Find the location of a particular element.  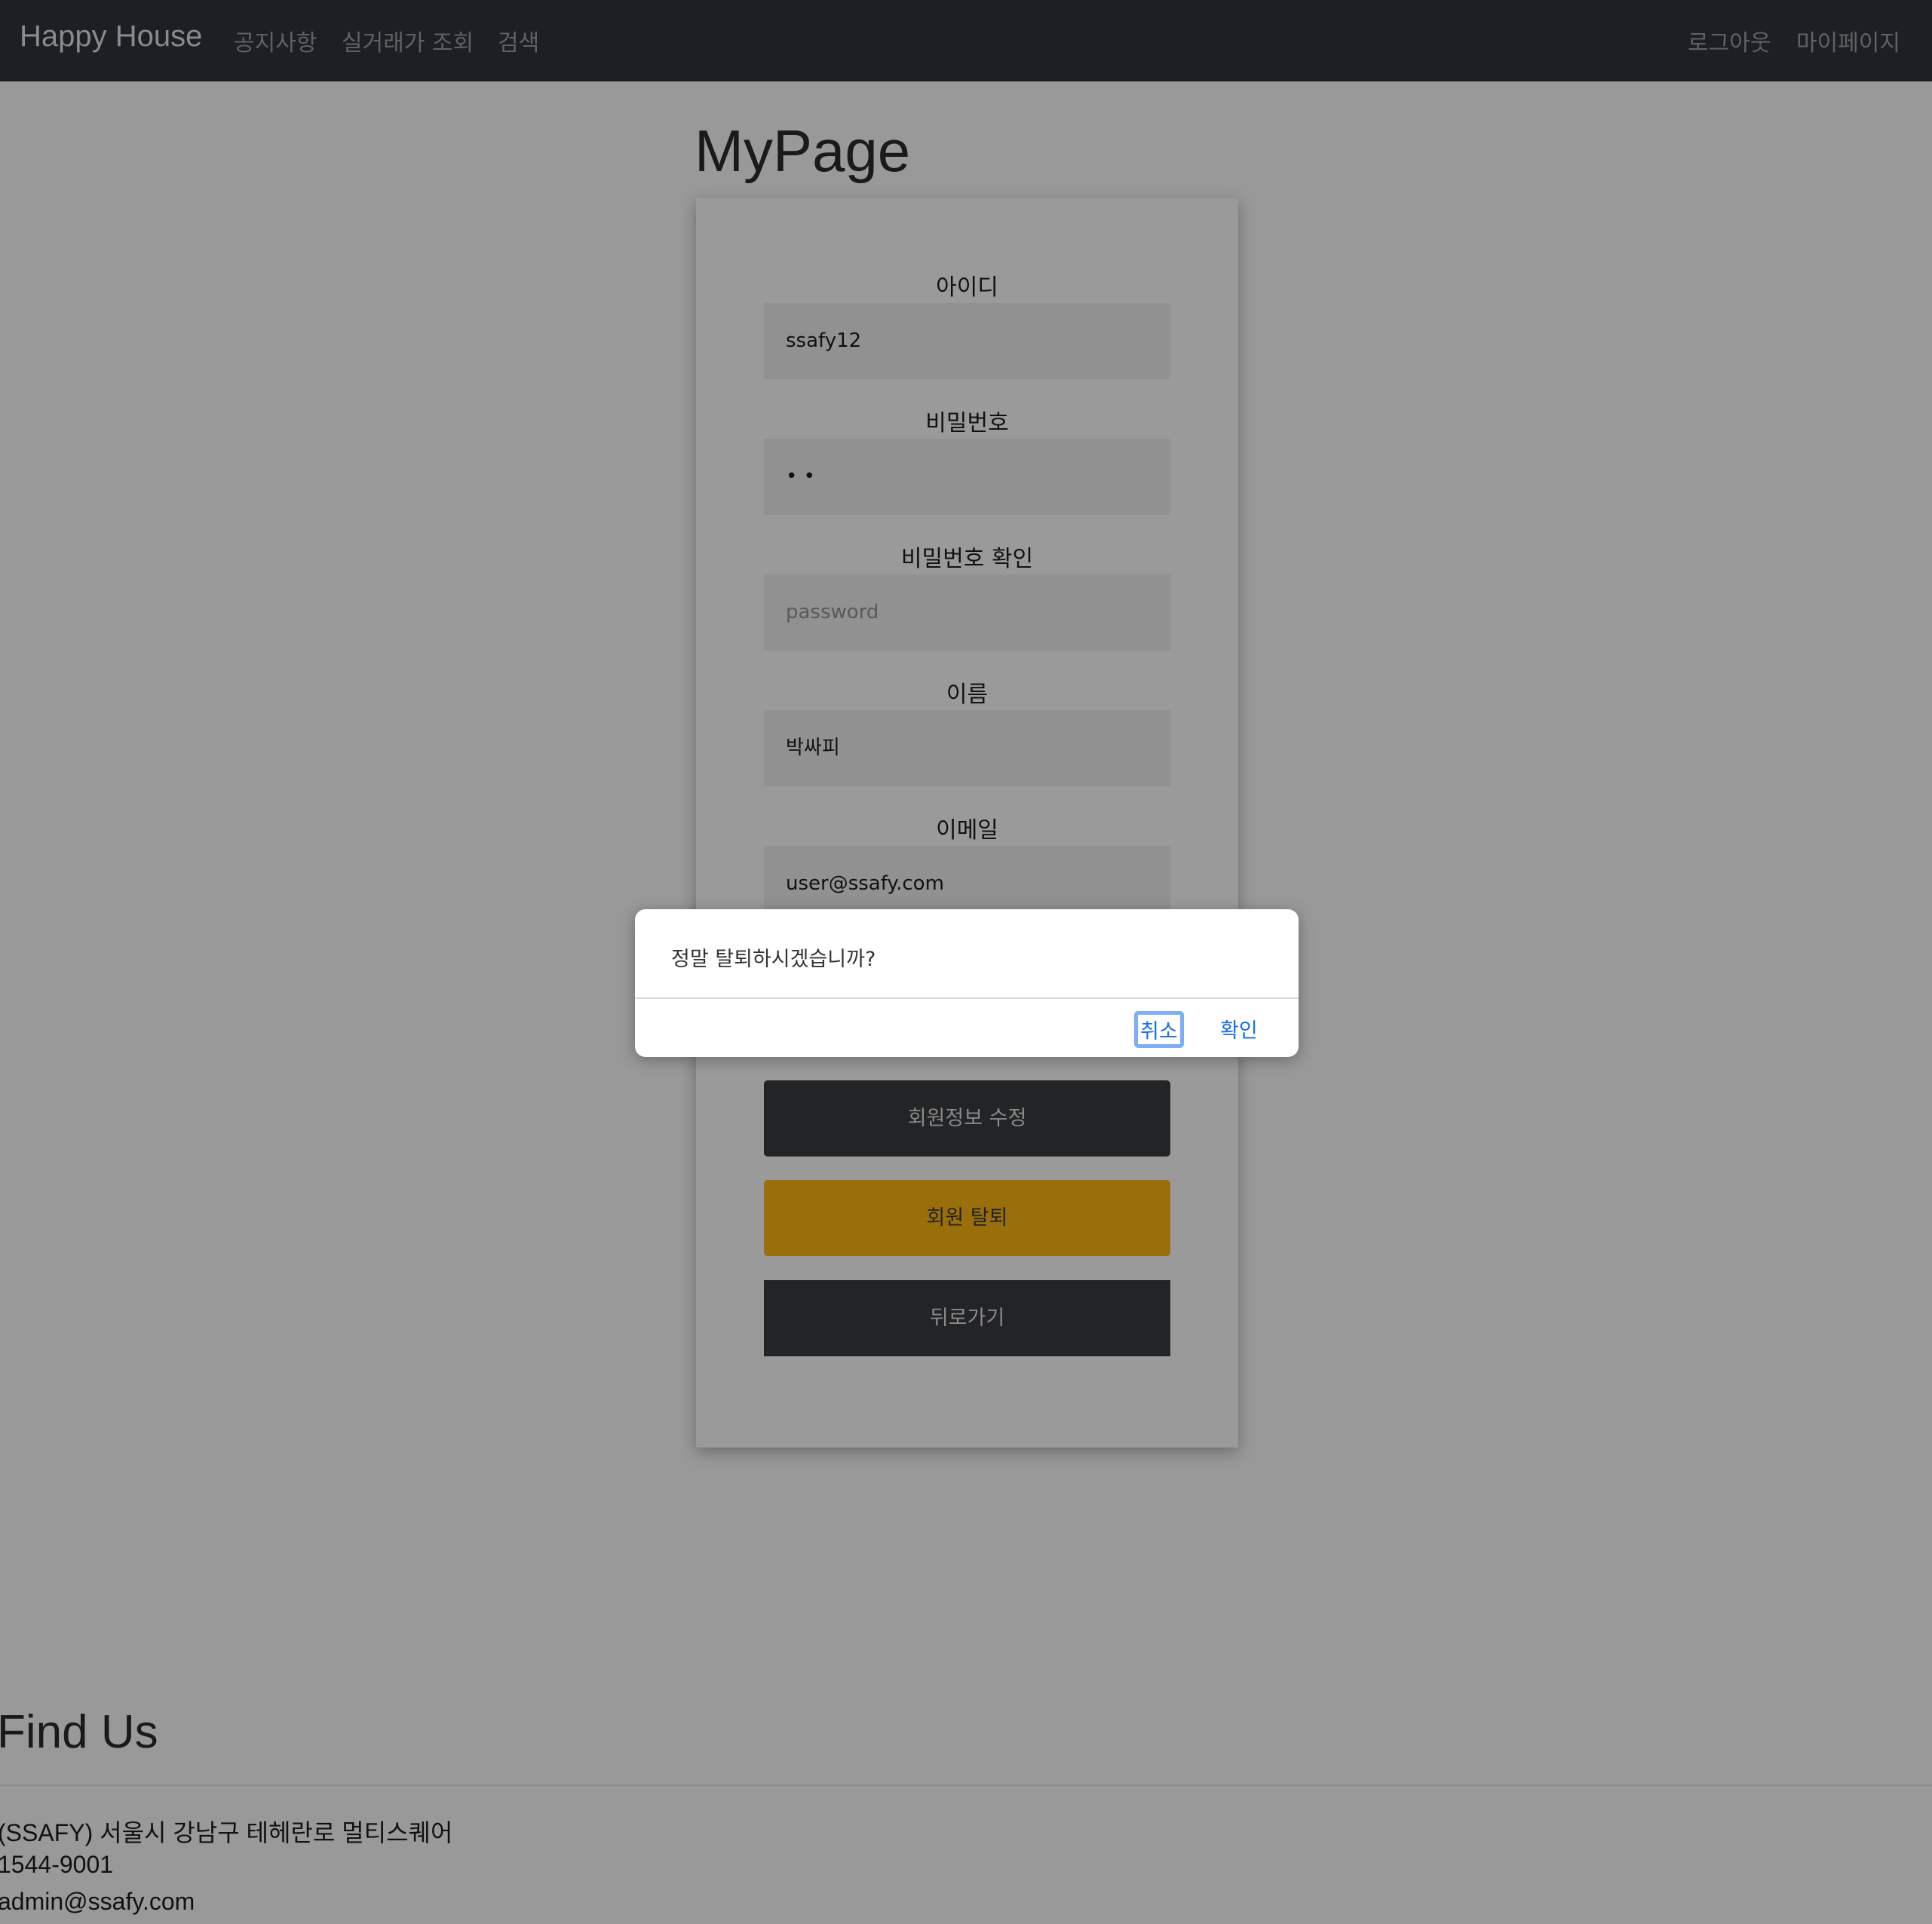

brand-link: Happy House is located at coordinates (111, 37).